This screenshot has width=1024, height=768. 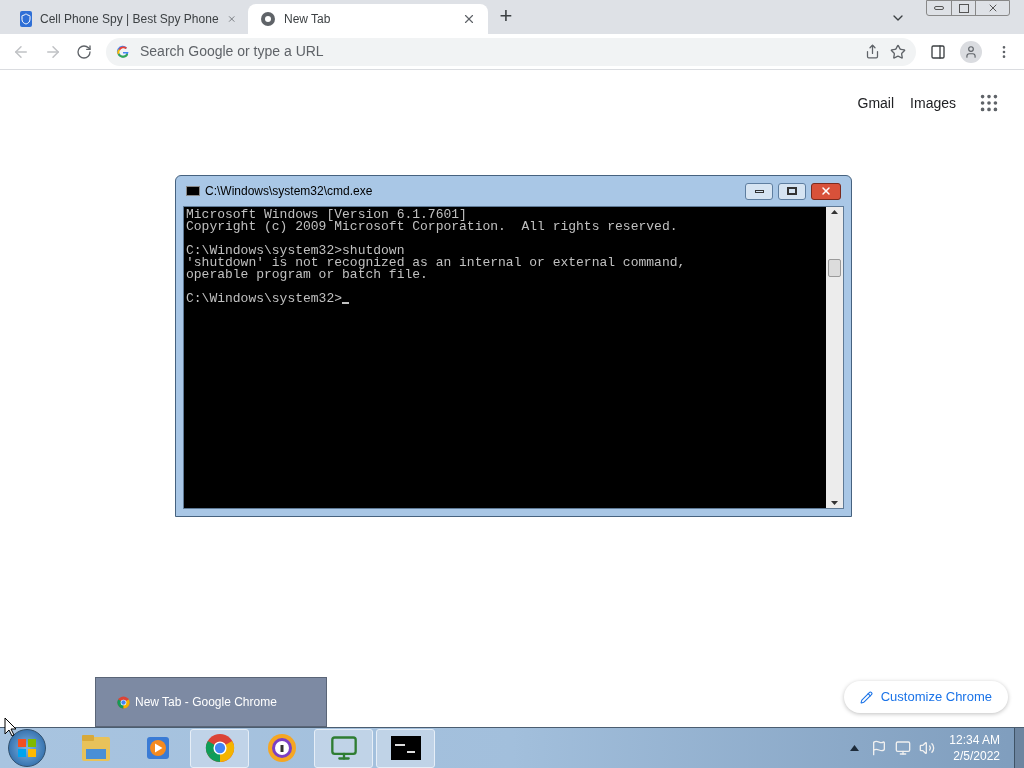 I want to click on console-line: operable program or batch file., so click(x=307, y=275).